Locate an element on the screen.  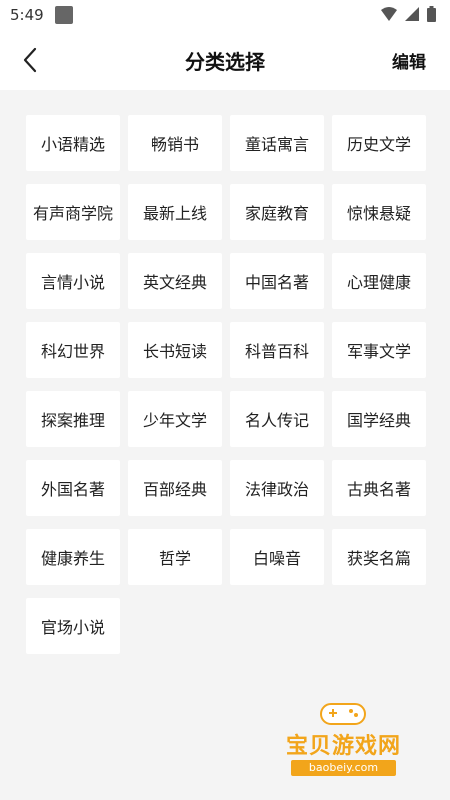
status-icons is located at coordinates (408, 14).